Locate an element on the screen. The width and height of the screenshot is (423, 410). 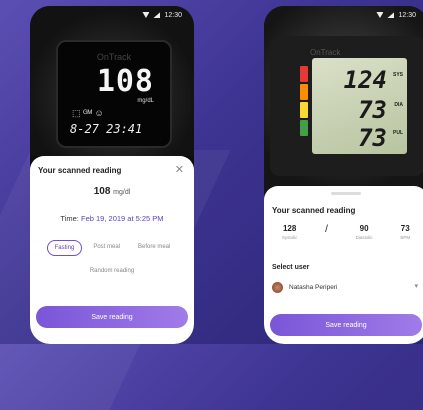
chevron-down-icon: ▾ is located at coordinates (416, 286).